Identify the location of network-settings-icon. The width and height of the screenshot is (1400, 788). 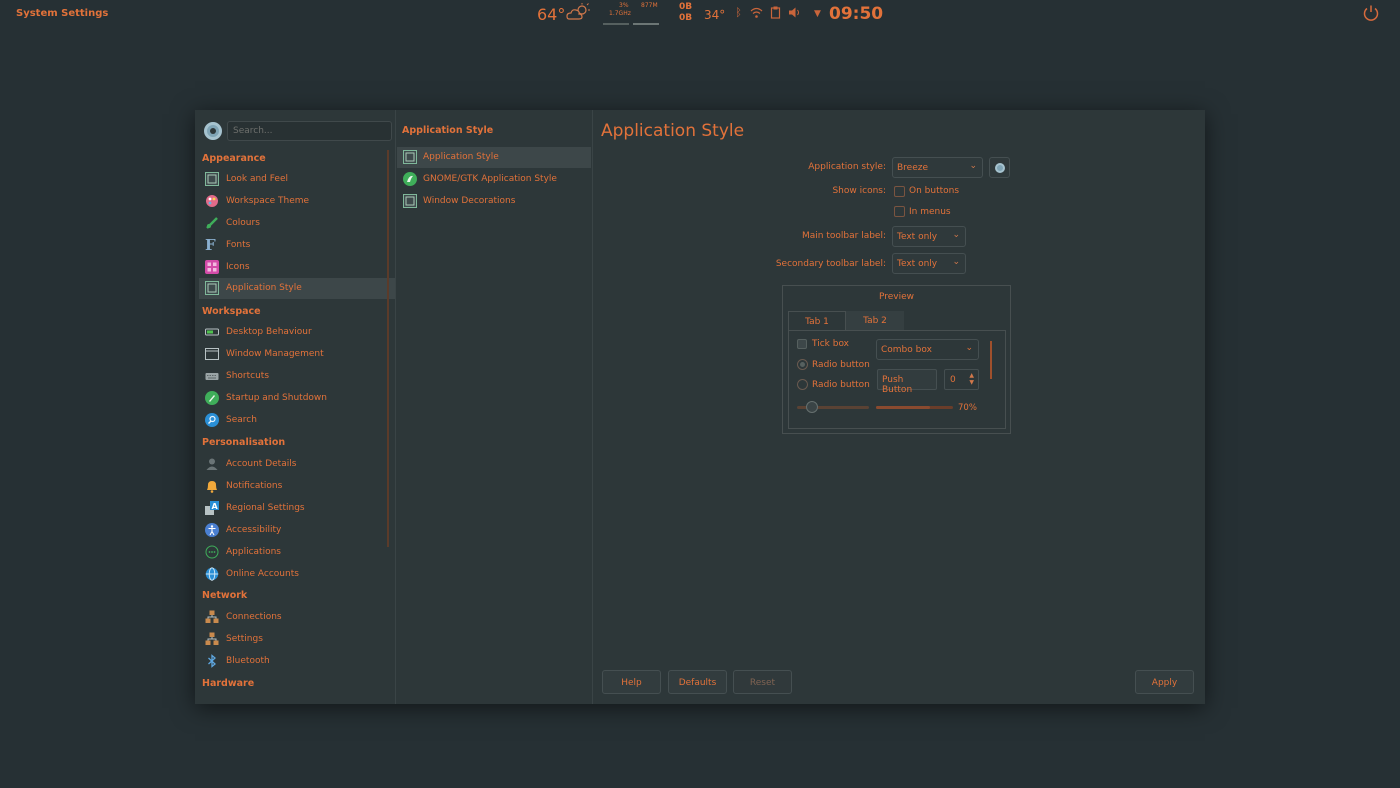
(212, 638).